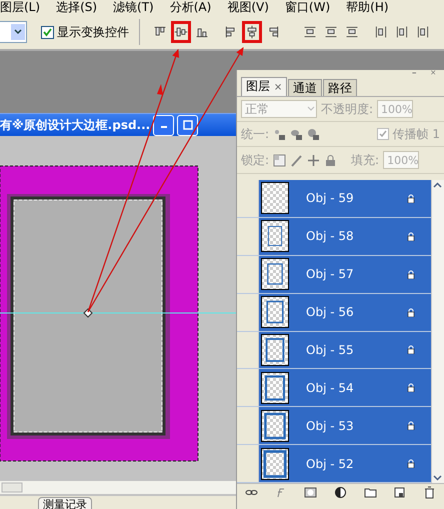  I want to click on layer-row: Obj - 56, so click(345, 312).